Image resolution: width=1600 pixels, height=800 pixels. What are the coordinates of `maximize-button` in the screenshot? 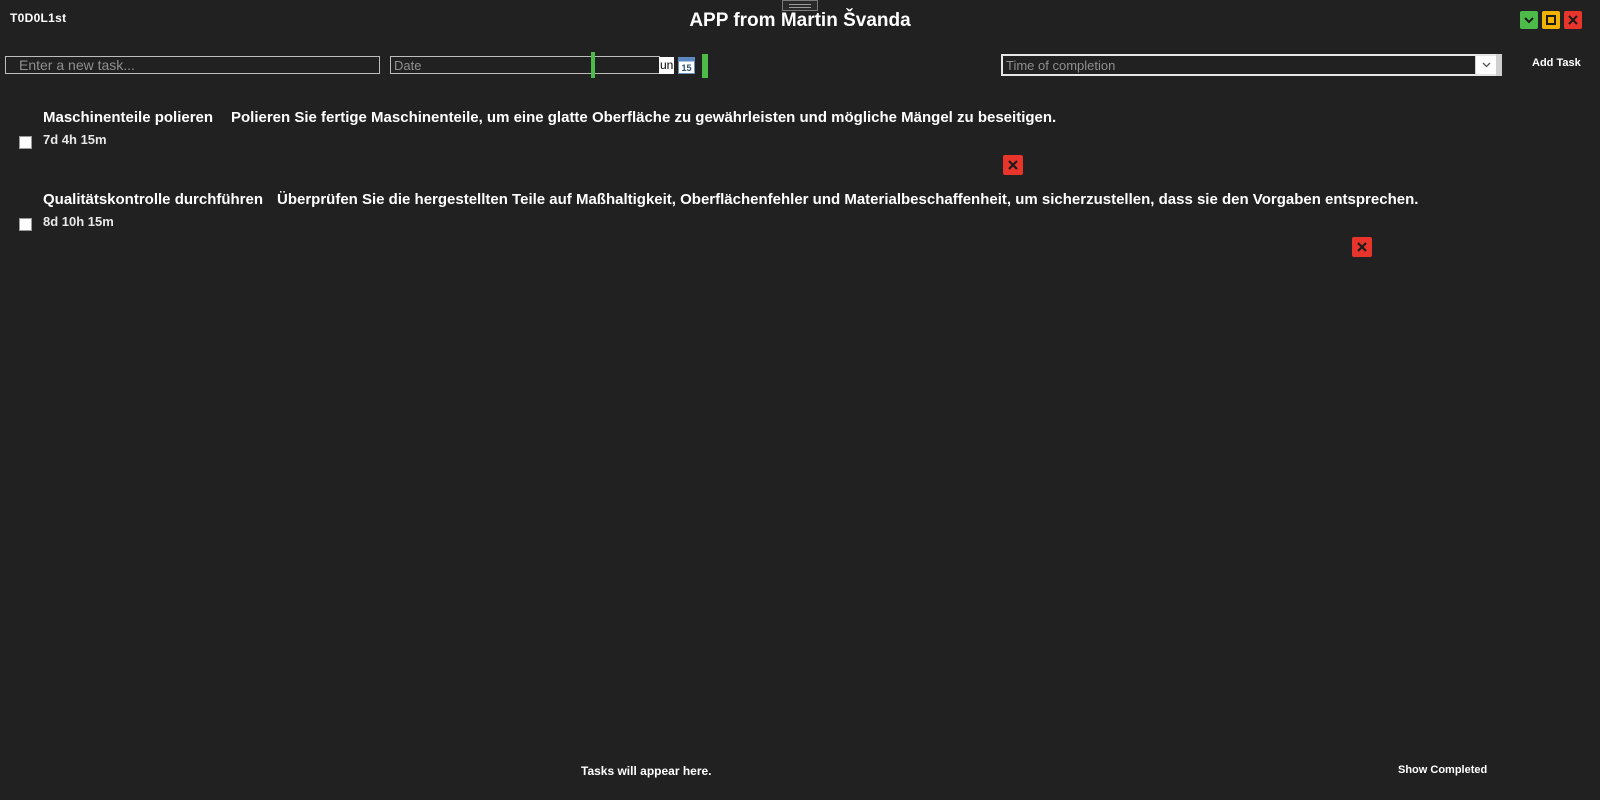 It's located at (1551, 20).